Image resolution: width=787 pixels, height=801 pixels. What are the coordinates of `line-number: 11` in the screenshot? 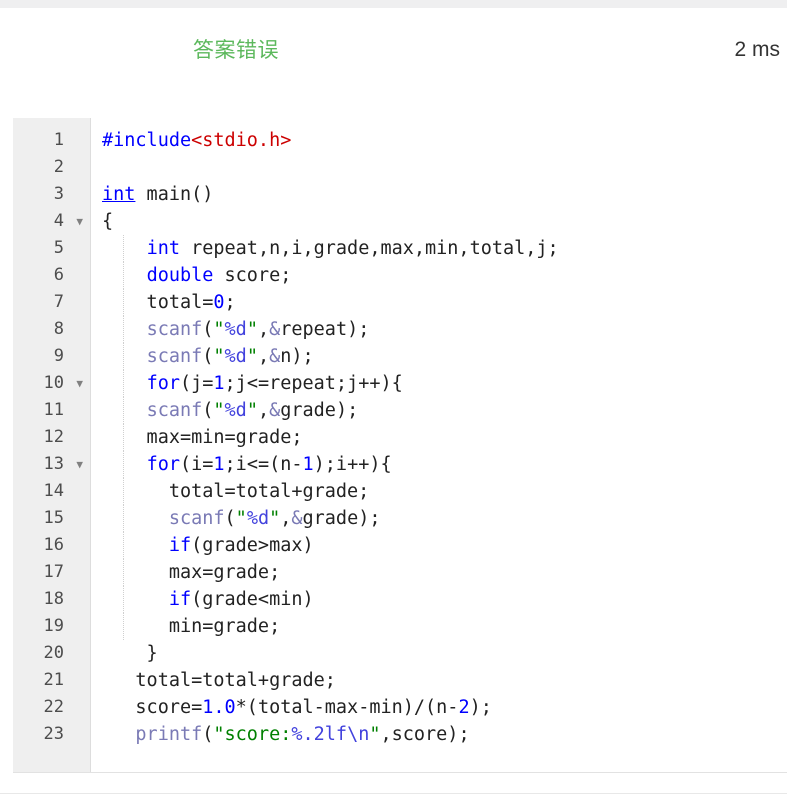 It's located at (53, 410).